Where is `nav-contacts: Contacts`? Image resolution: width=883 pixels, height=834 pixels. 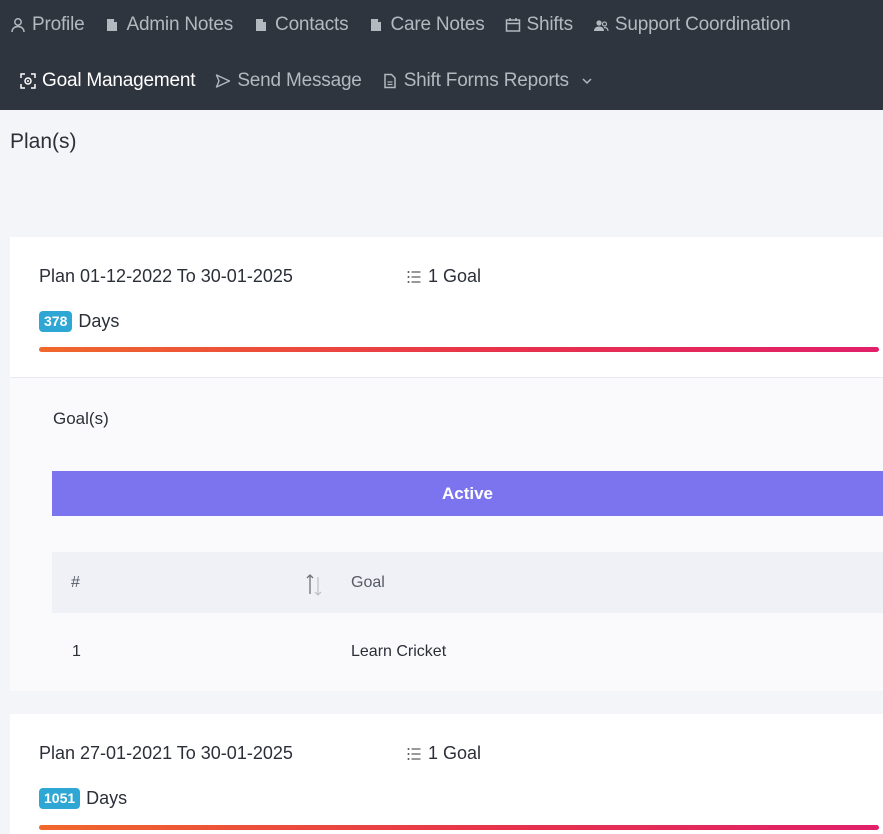
nav-contacts: Contacts is located at coordinates (301, 25).